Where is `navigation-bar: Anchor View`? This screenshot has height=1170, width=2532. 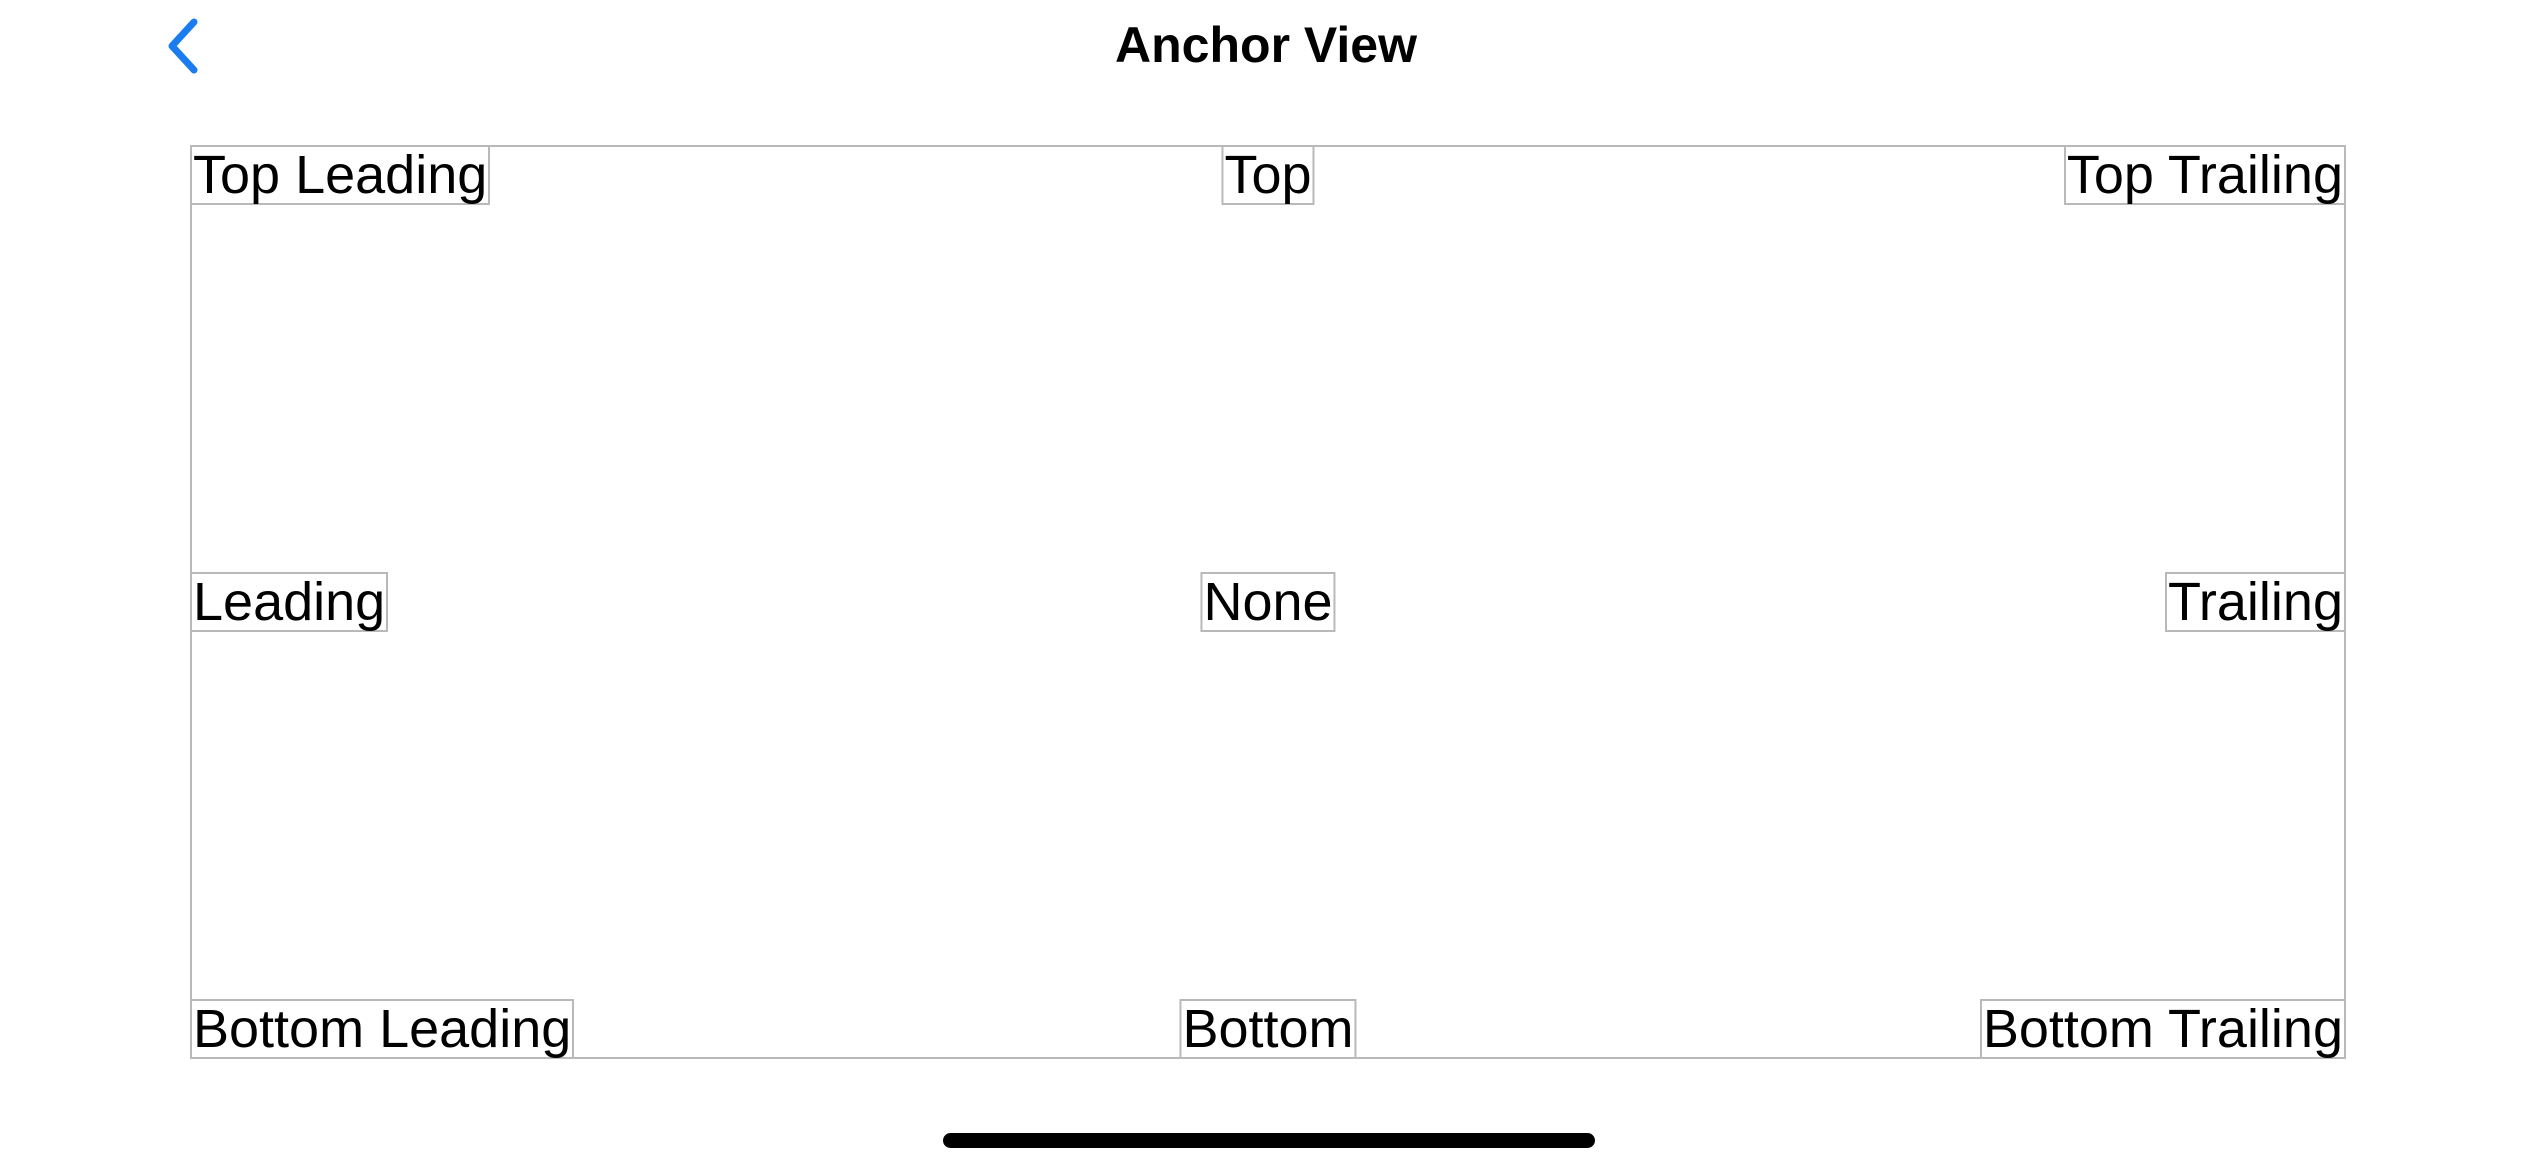
navigation-bar: Anchor View is located at coordinates (1266, 50).